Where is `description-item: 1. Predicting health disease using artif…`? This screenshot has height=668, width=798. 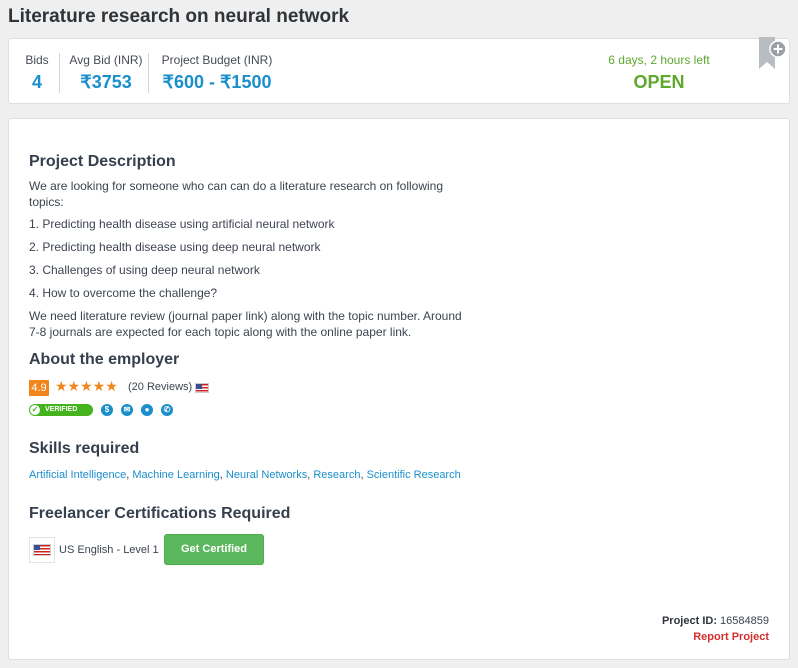 description-item: 1. Predicting health disease using artif… is located at coordinates (182, 224).